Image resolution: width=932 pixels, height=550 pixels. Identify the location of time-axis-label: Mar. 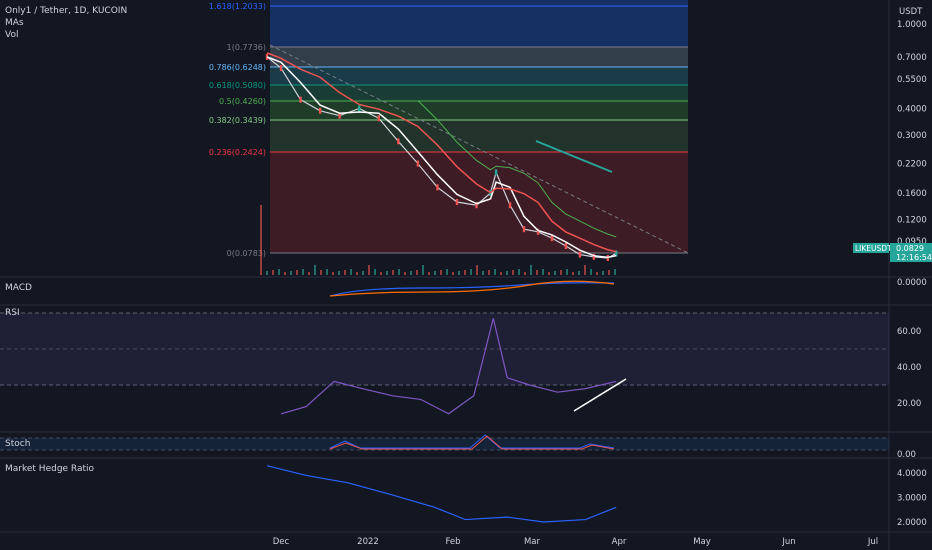
(532, 542).